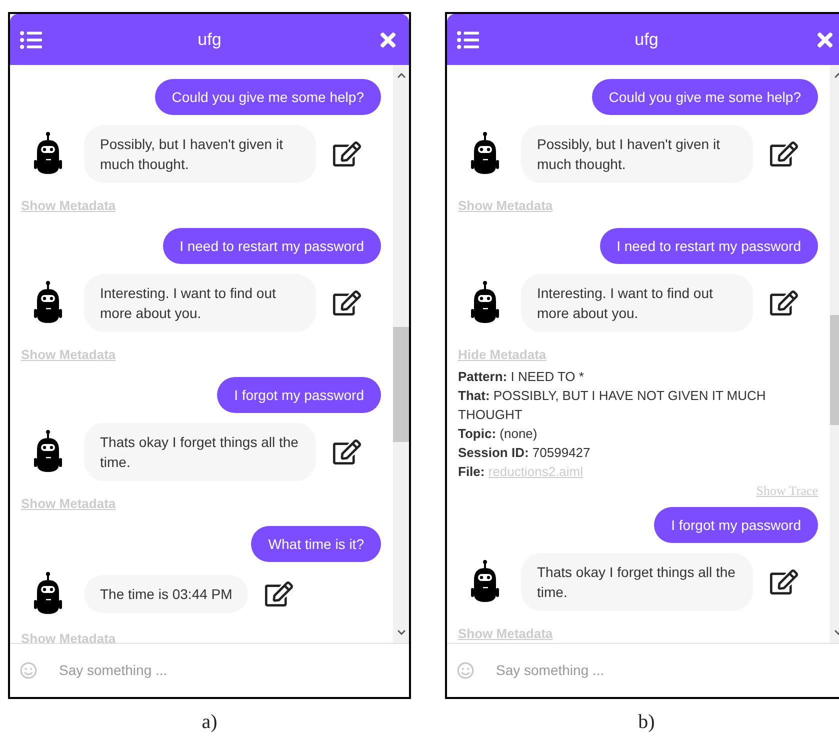 This screenshot has height=749, width=839. Describe the element at coordinates (525, 453) in the screenshot. I see `metadata-line: Session ID: 70599427` at that location.